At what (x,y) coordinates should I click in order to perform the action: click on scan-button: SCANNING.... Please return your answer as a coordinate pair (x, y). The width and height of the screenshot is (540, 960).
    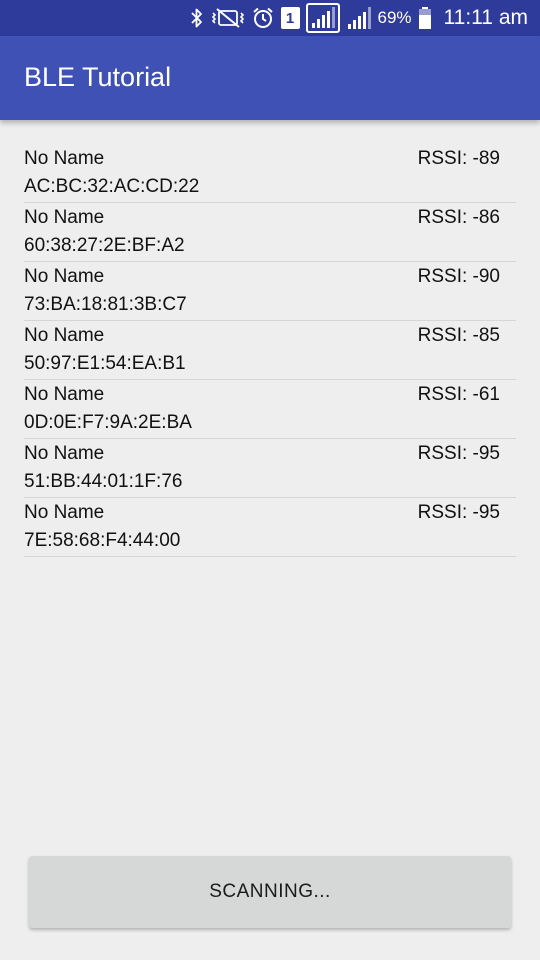
    Looking at the image, I should click on (270, 892).